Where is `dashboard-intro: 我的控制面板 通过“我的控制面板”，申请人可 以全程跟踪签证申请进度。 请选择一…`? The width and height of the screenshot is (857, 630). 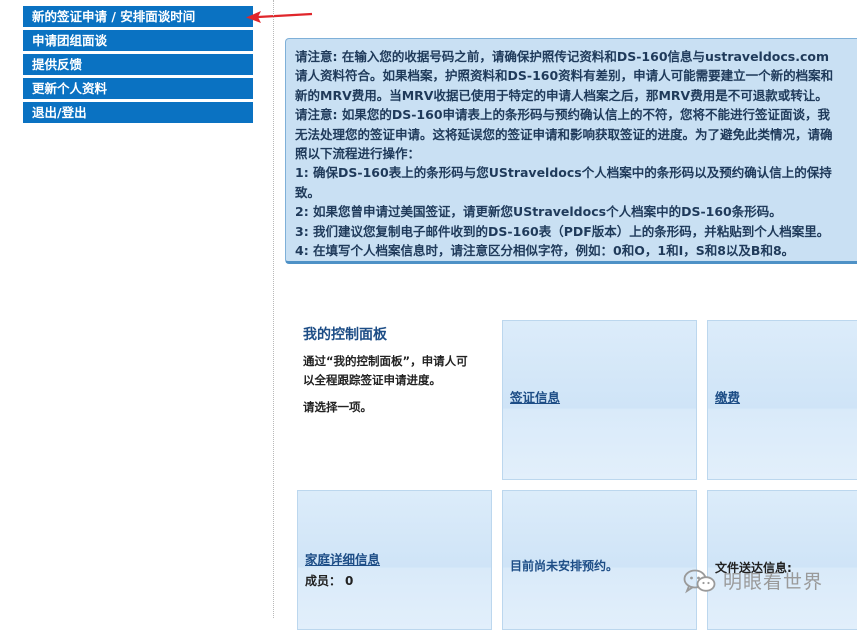 dashboard-intro: 我的控制面板 通过“我的控制面板”，申请人可 以全程跟踪签证申请进度。 请选择一… is located at coordinates (398, 369).